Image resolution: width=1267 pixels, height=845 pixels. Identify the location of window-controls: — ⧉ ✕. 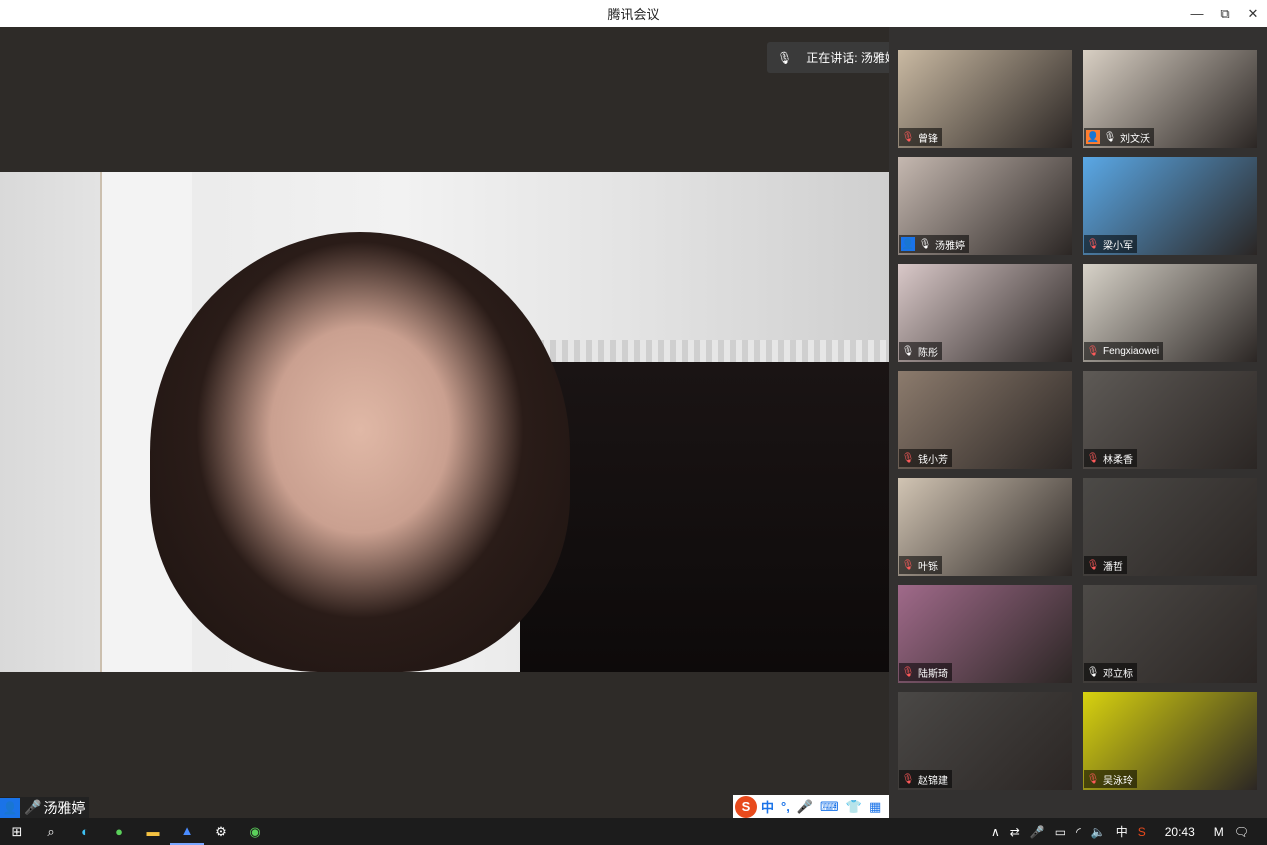
(1225, 13).